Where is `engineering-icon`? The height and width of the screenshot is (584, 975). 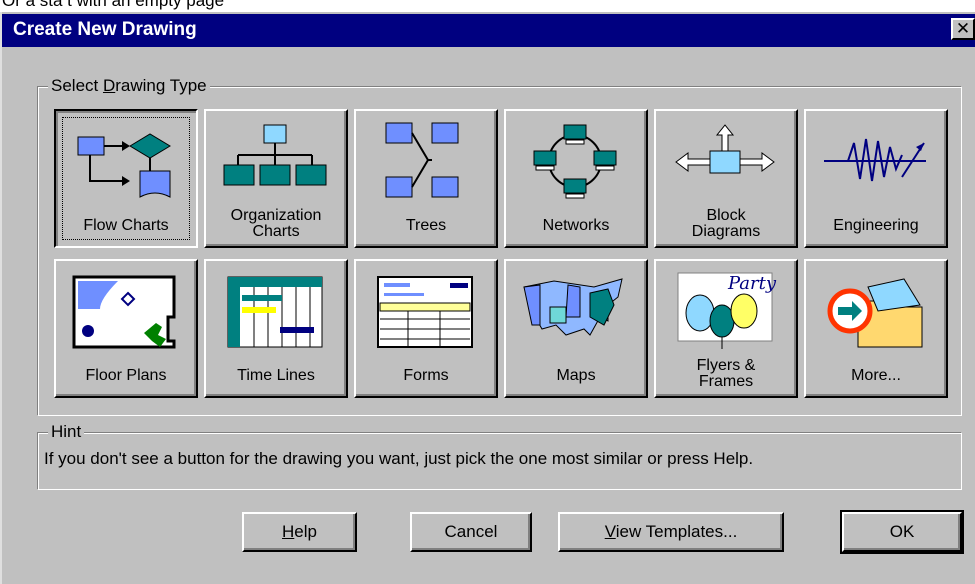
engineering-icon is located at coordinates (875, 160).